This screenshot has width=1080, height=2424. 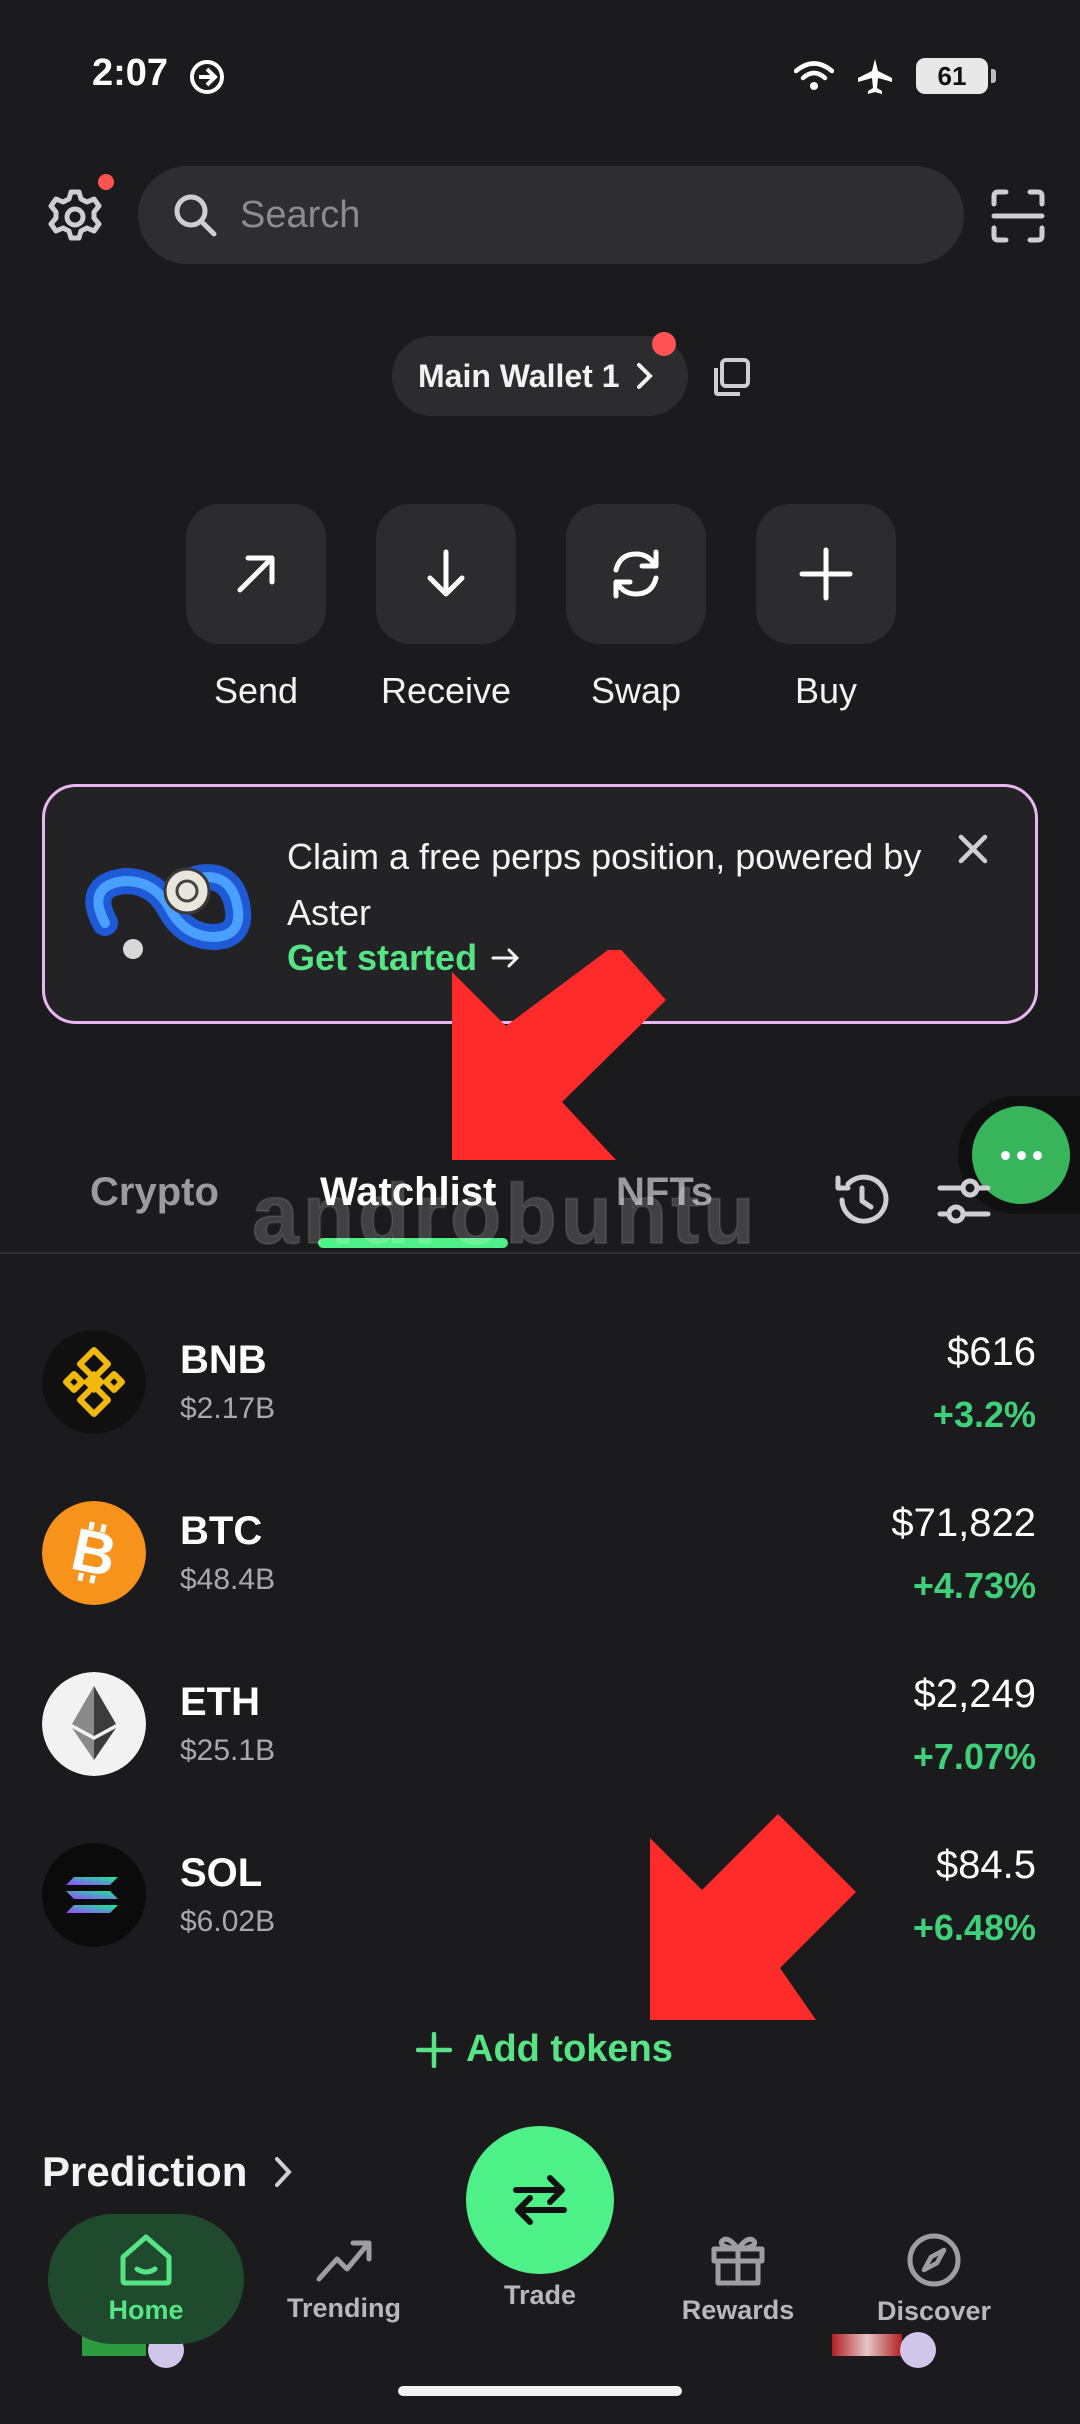 What do you see at coordinates (221, 1873) in the screenshot?
I see `token-symbol: SOL` at bounding box center [221, 1873].